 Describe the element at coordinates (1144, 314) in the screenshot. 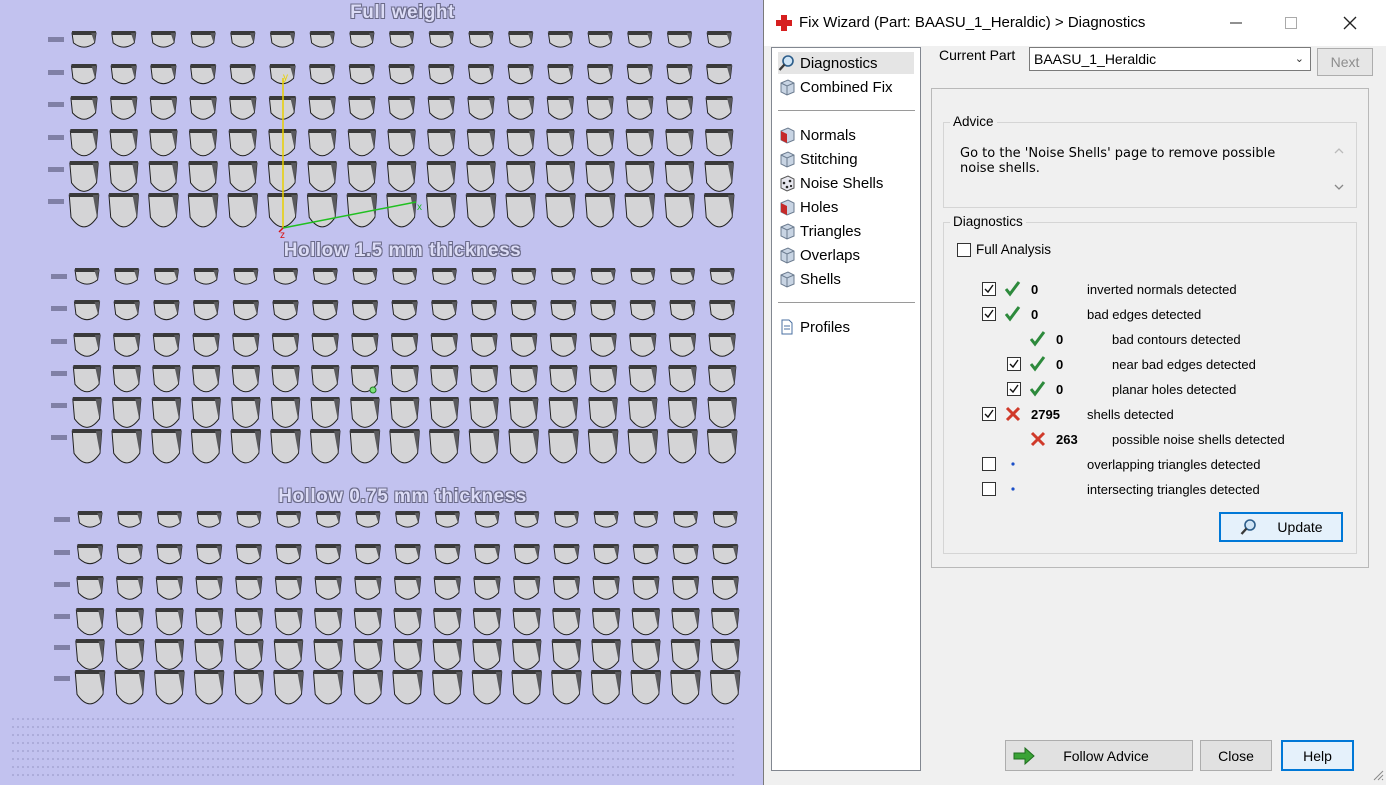

I see `diagnostic-row: 0 bad edges detected` at that location.